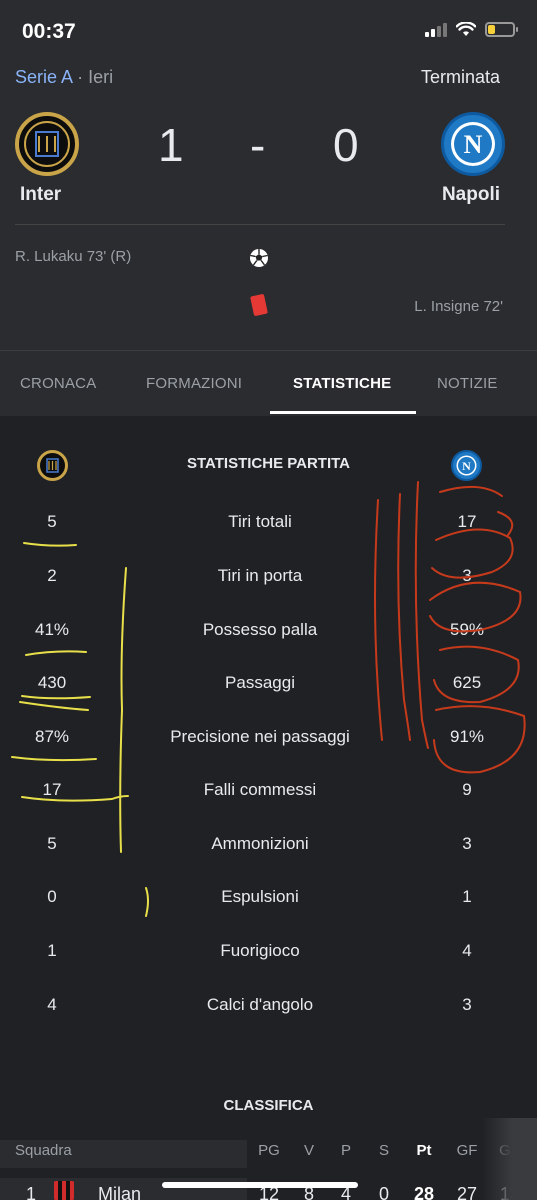  Describe the element at coordinates (260, 843) in the screenshot. I see `stat-label: Ammonizioni` at that location.